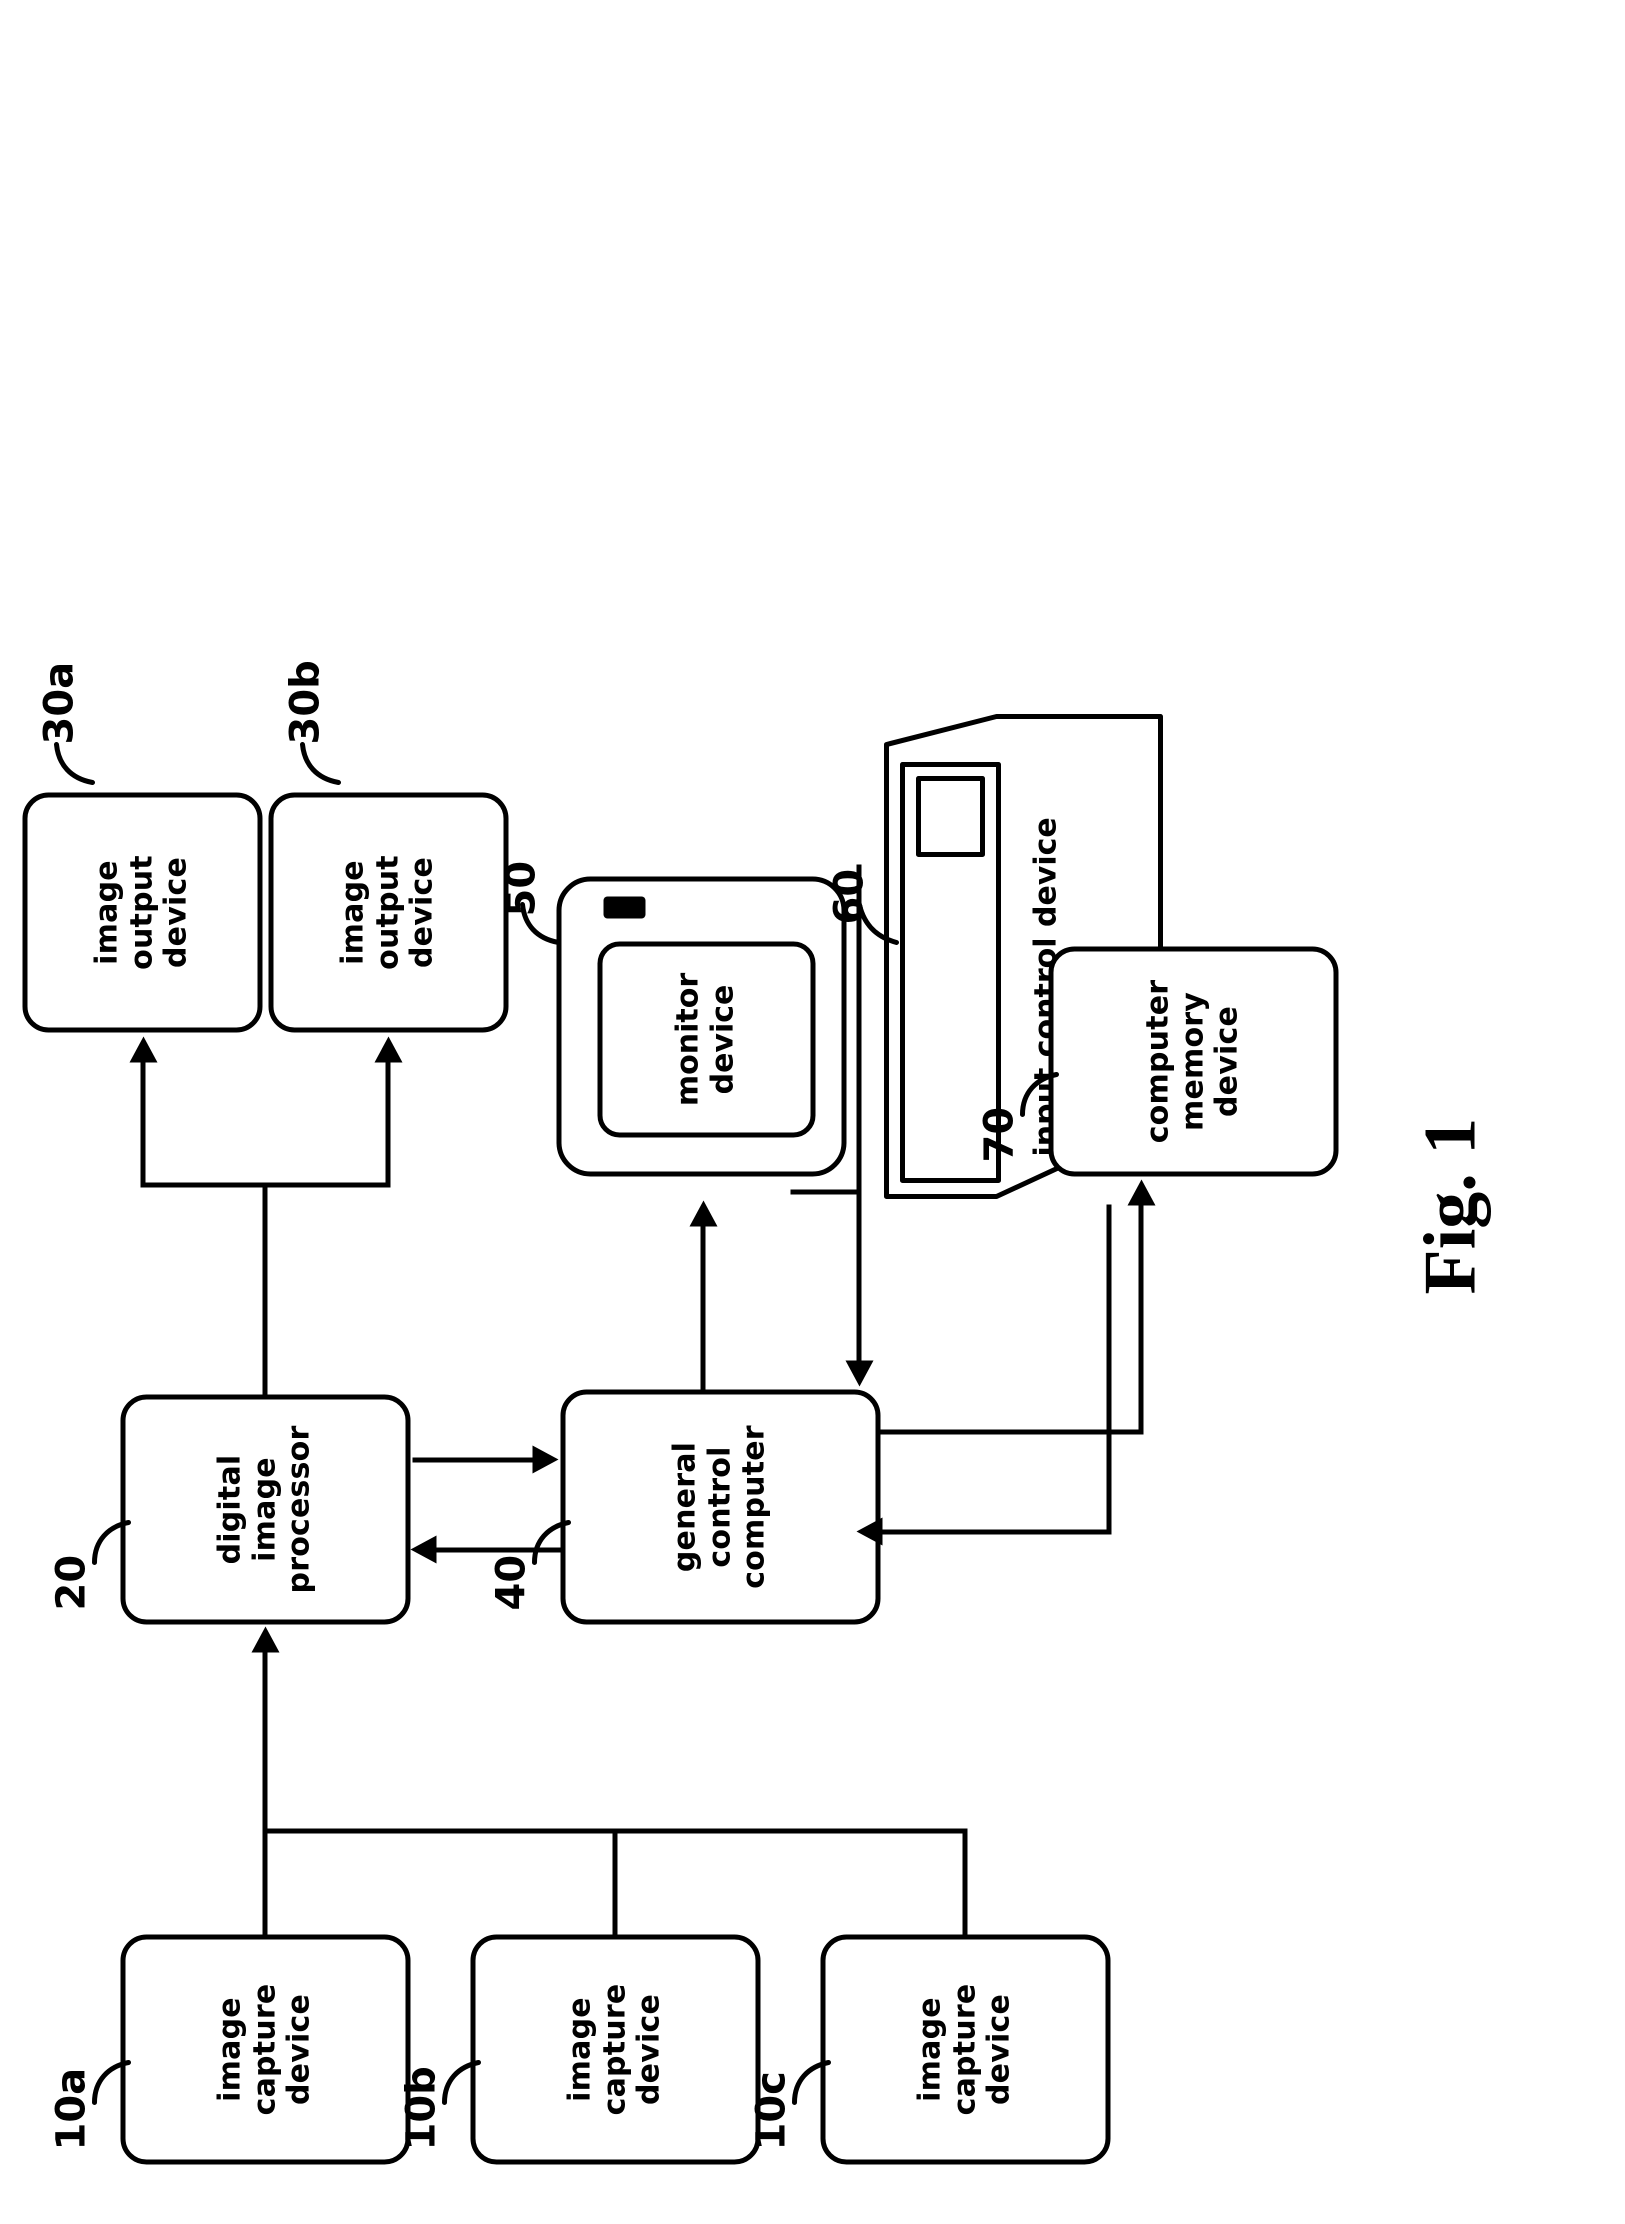 Image resolution: width=1625 pixels, height=2224 pixels. I want to click on reference-numeral-40: 40, so click(511, 1582).